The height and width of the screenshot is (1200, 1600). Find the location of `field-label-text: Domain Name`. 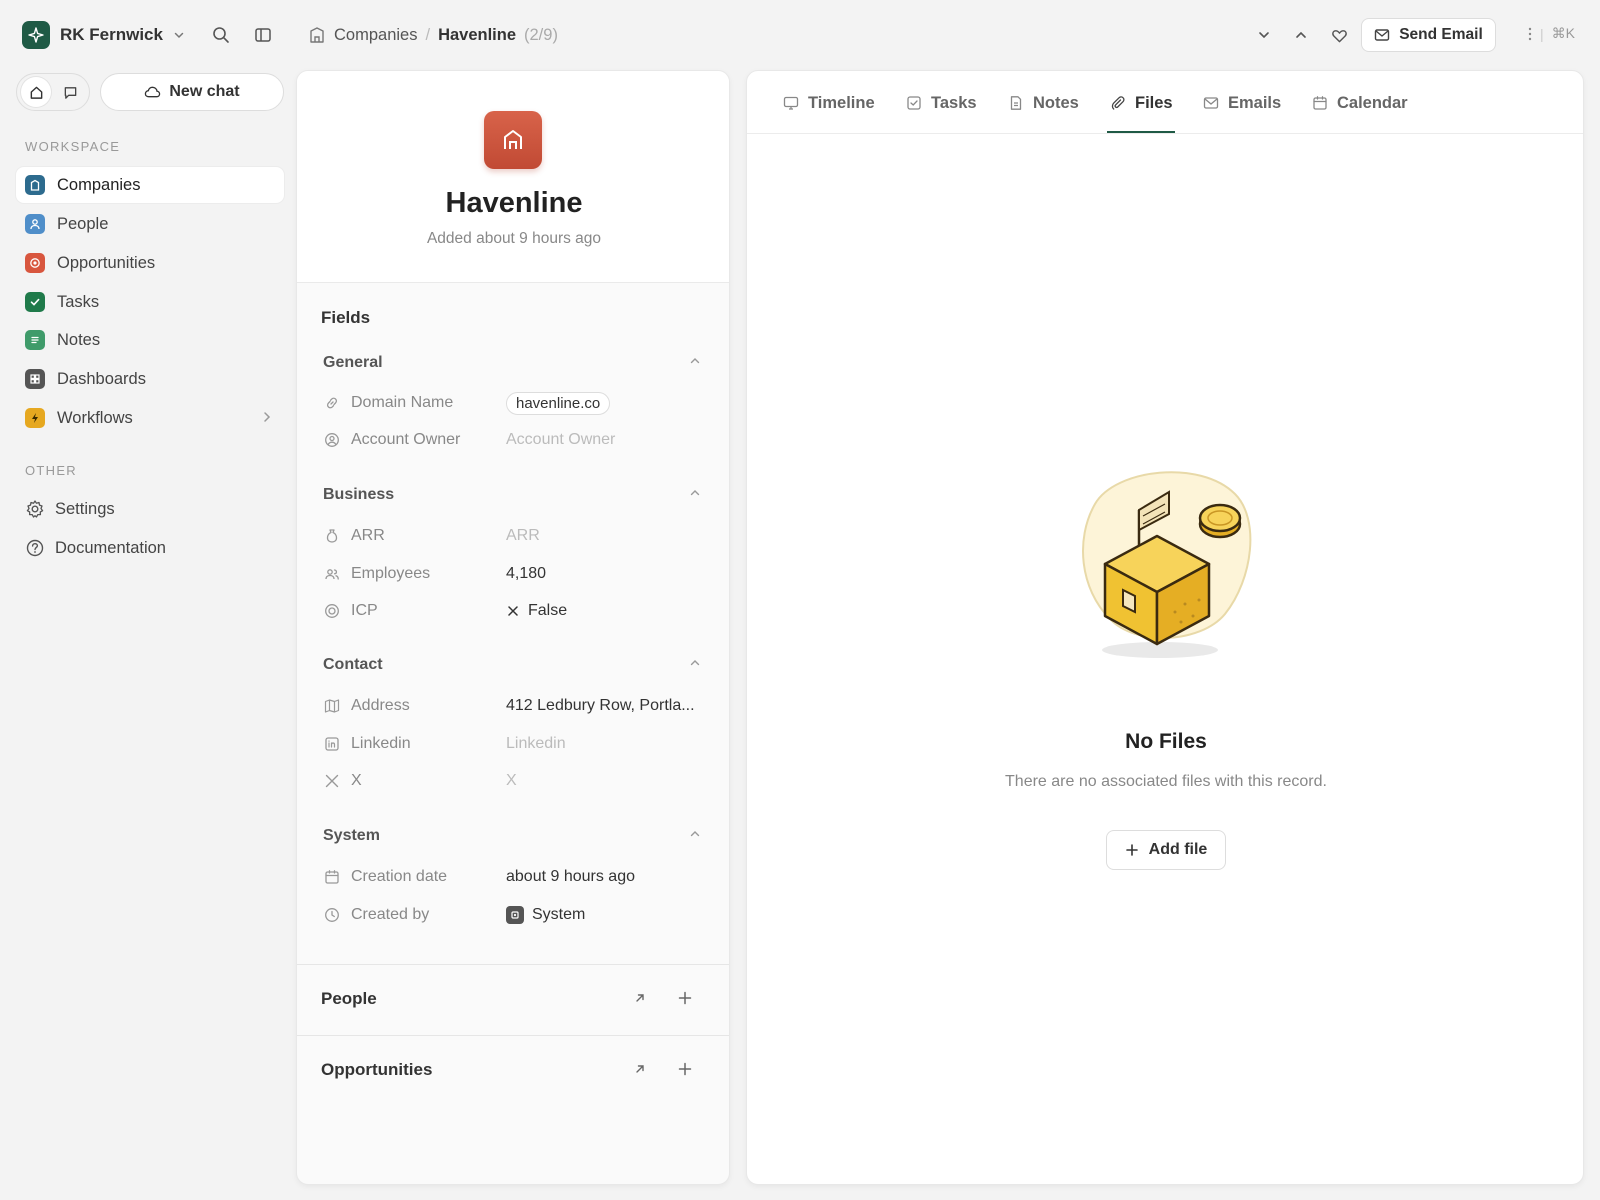

field-label-text: Domain Name is located at coordinates (402, 402).